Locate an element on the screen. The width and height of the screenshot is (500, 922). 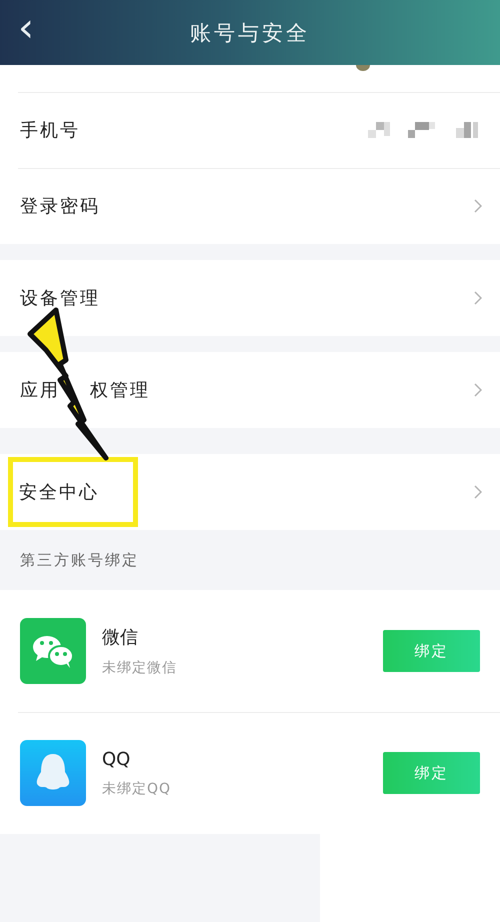
row-label: 安全中心 is located at coordinates (59, 492).